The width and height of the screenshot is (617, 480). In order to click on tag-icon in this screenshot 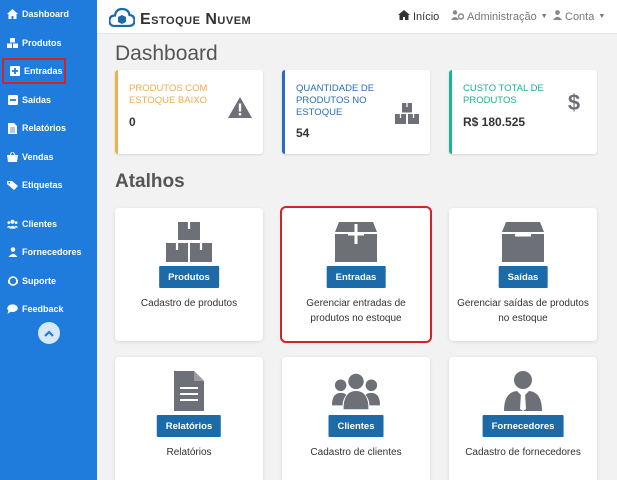, I will do `click(12, 185)`.